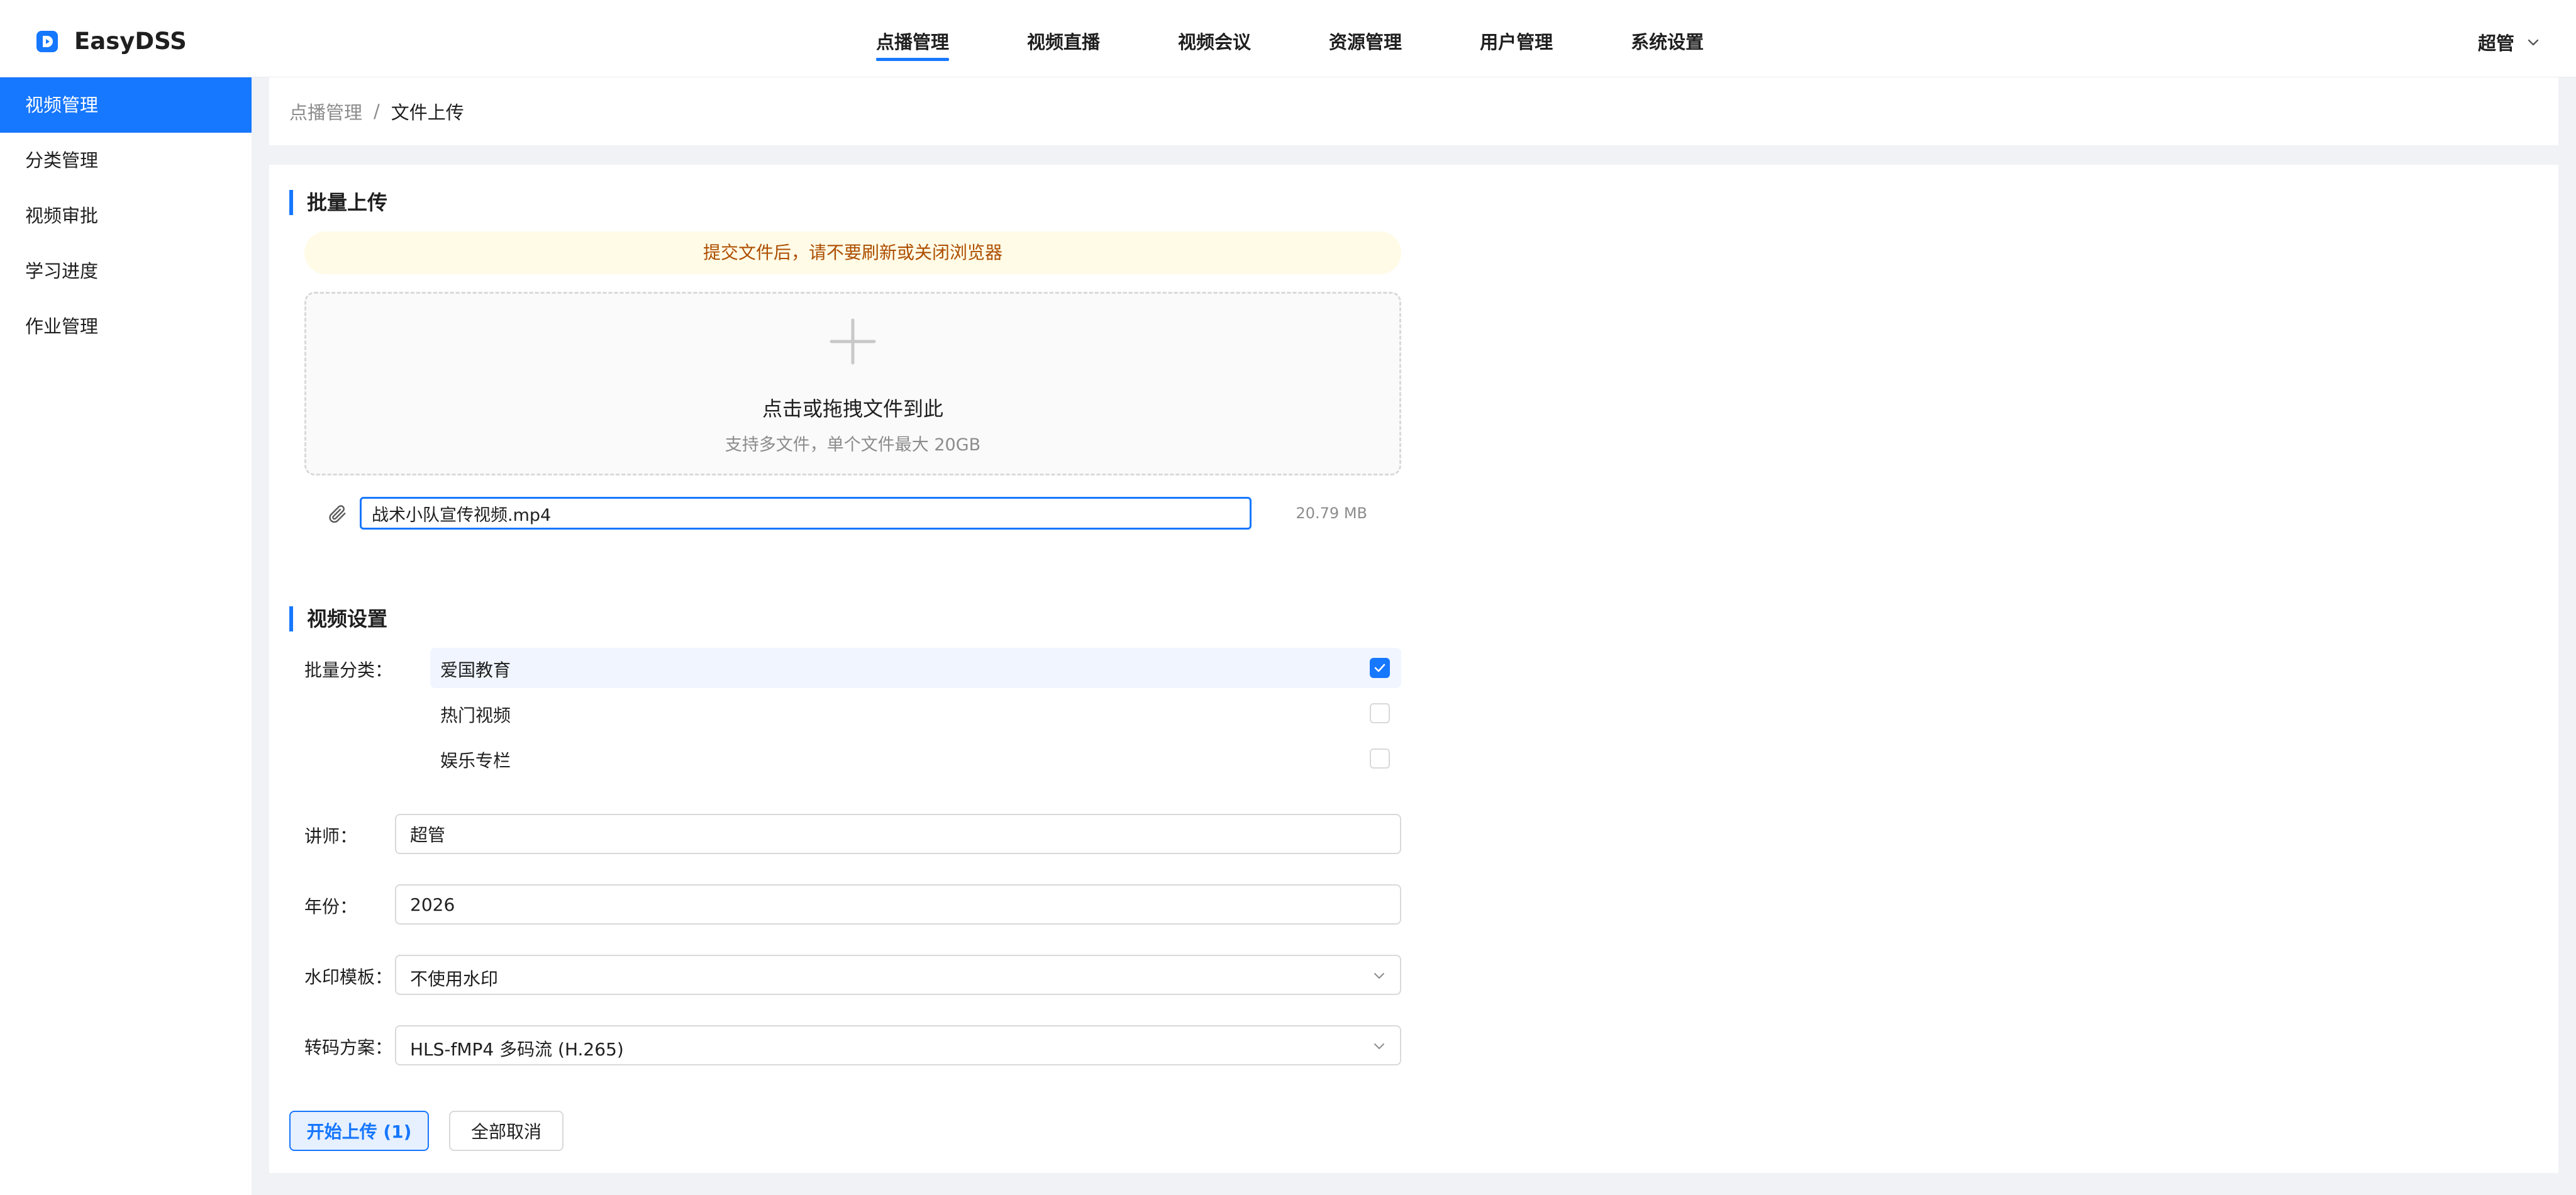  What do you see at coordinates (338, 618) in the screenshot?
I see `video-settings-title: 视频设置` at bounding box center [338, 618].